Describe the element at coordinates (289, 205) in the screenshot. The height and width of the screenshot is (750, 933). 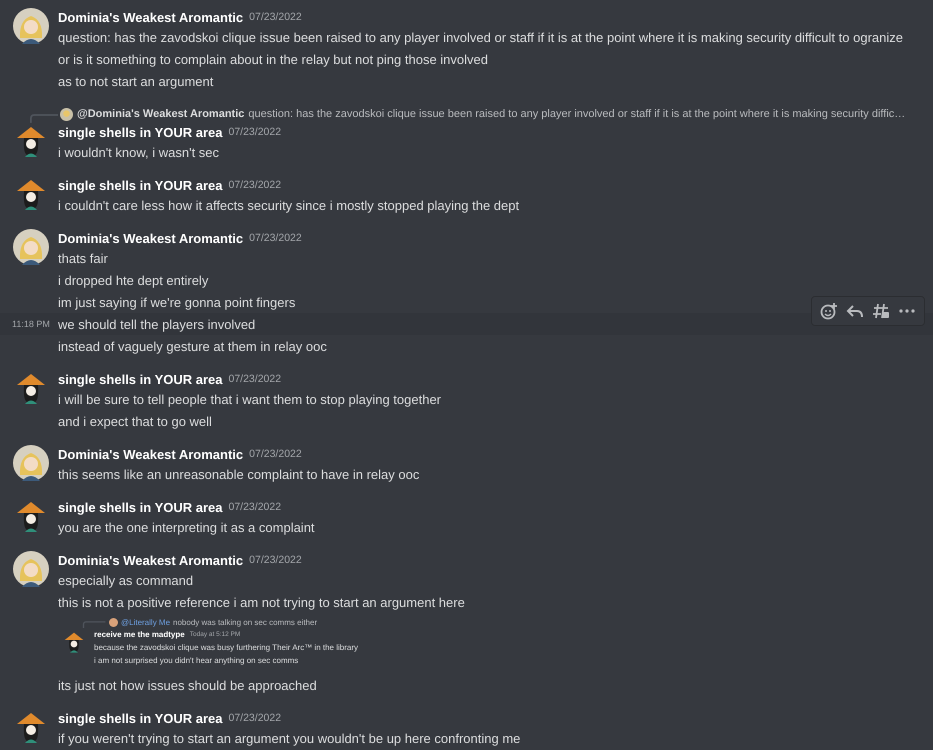
I see `message-text: i couldn't care less how it affects security since i mostly stopped playing the dept` at that location.